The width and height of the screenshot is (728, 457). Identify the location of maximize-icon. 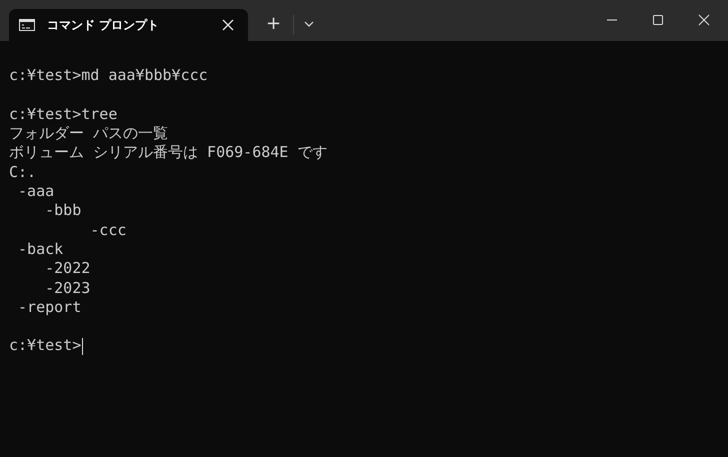
(658, 20).